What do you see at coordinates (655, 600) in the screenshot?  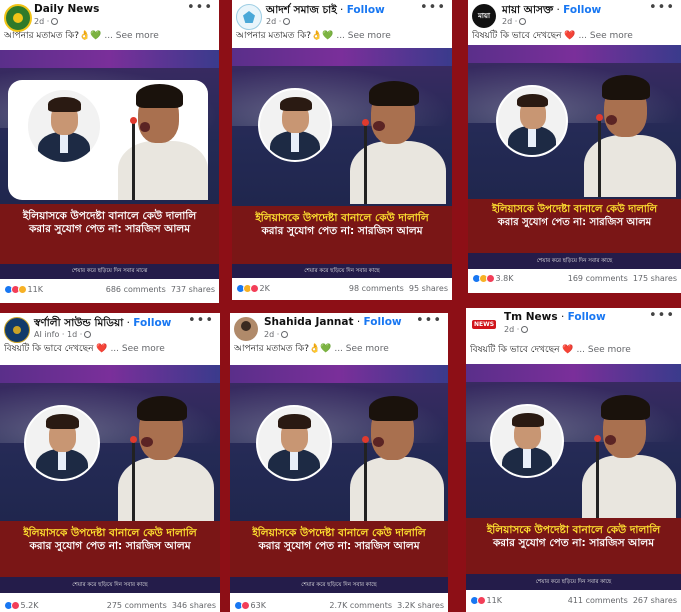 I see `share-count: 267 shares` at bounding box center [655, 600].